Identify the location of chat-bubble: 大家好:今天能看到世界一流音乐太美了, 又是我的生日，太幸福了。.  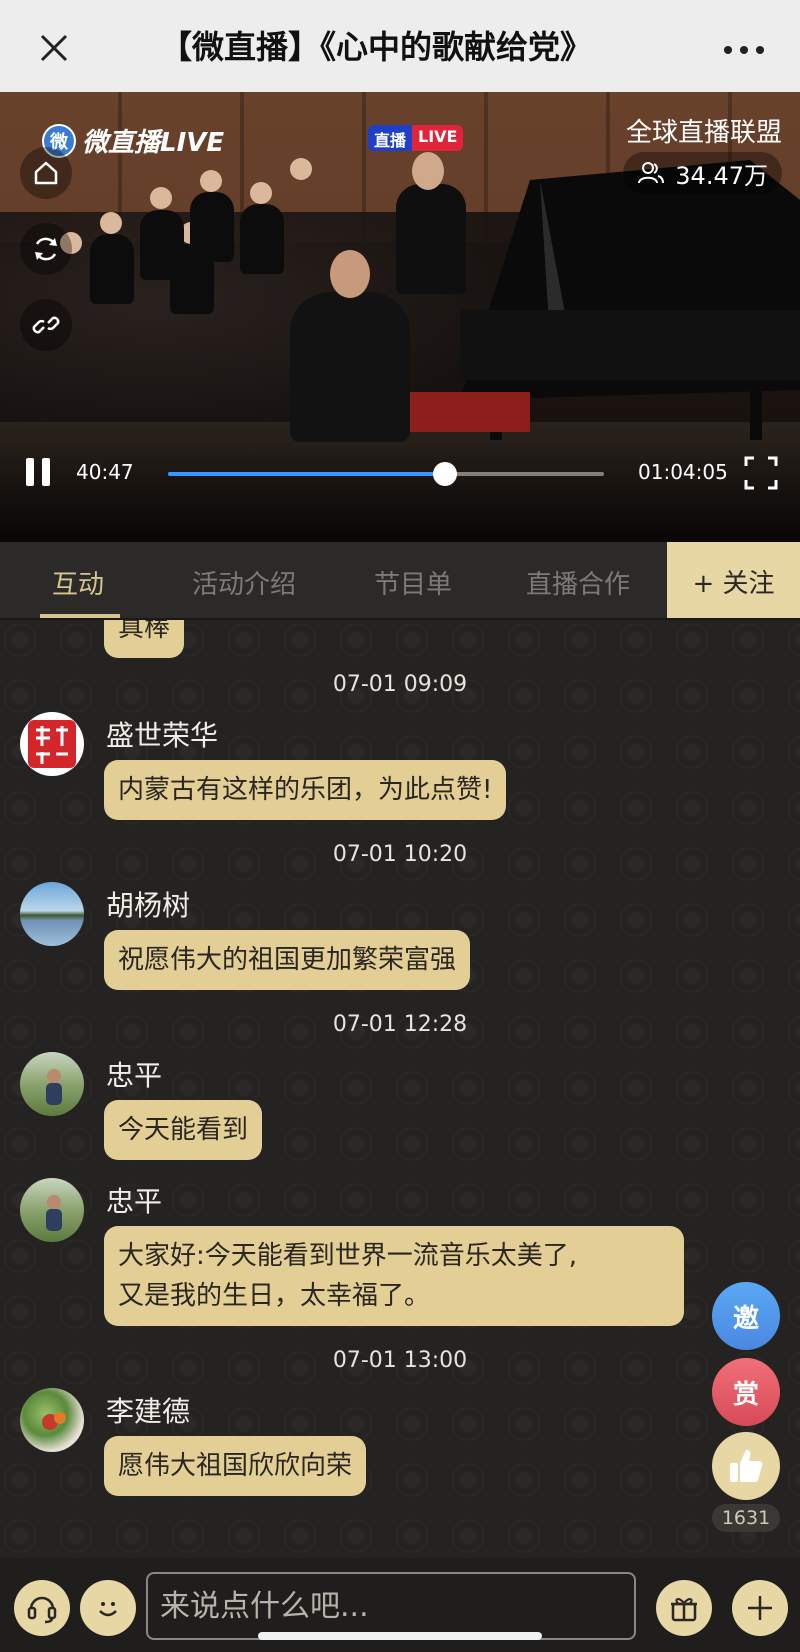
(394, 1276).